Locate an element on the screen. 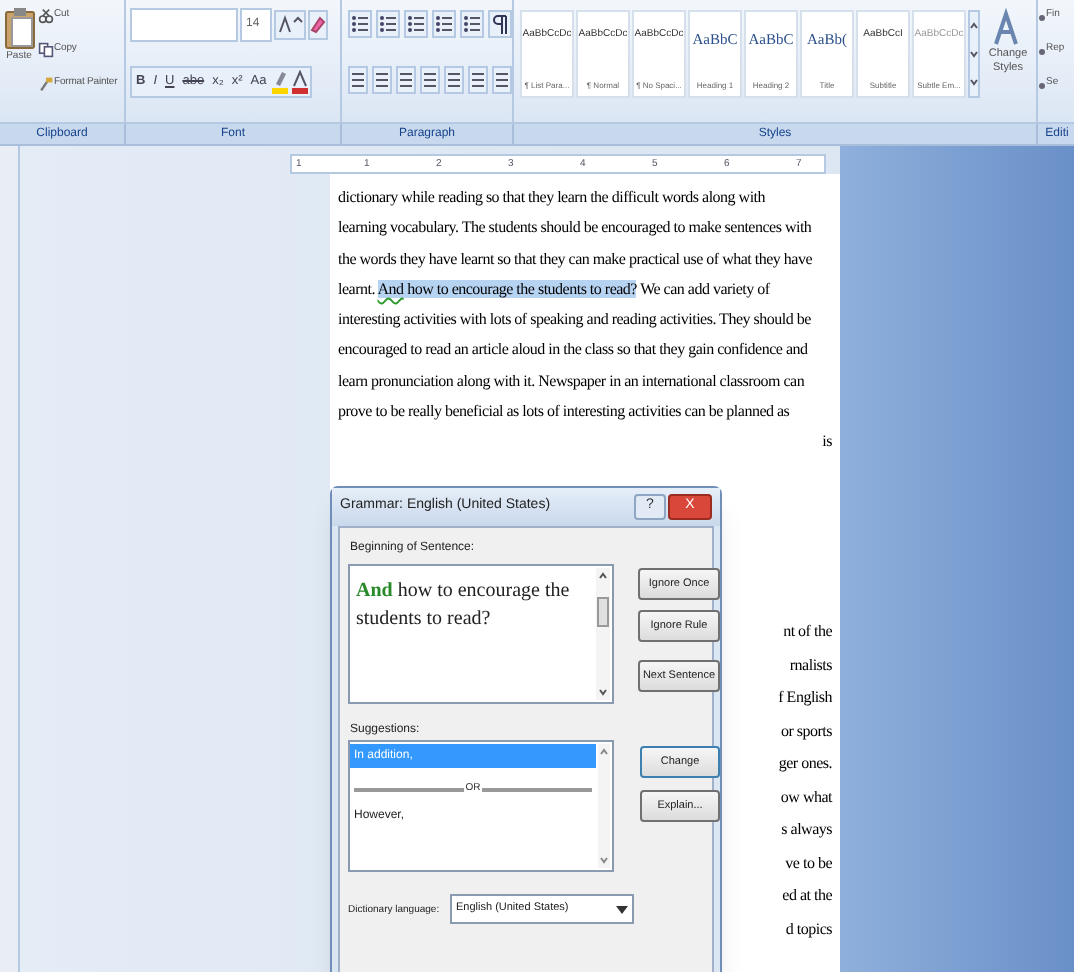  copy-icon is located at coordinates (46, 50).